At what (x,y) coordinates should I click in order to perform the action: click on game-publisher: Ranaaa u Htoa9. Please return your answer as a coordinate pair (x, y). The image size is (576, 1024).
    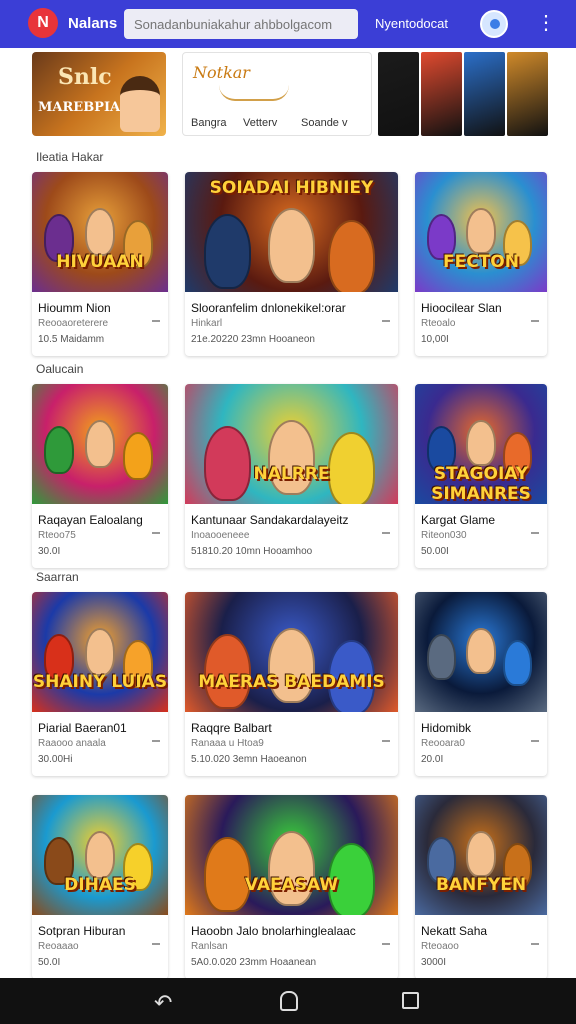
    Looking at the image, I should click on (227, 743).